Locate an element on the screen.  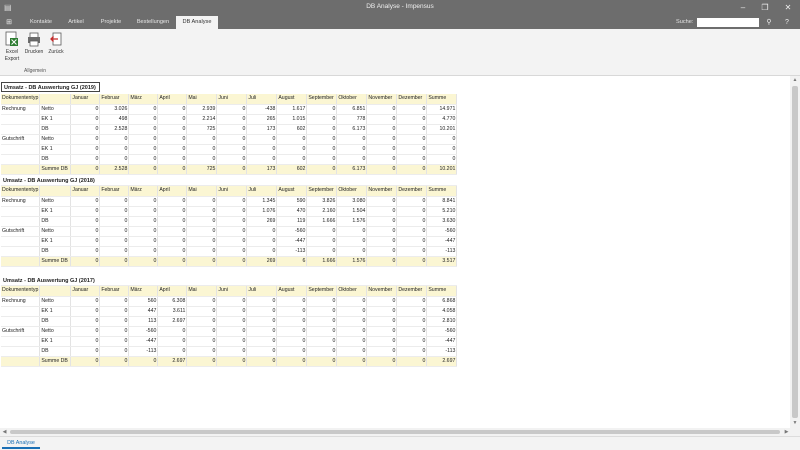
table-row: DB 0 0 0 0 0 0 0 0 0 0 0 0 0 is located at coordinates (229, 159).